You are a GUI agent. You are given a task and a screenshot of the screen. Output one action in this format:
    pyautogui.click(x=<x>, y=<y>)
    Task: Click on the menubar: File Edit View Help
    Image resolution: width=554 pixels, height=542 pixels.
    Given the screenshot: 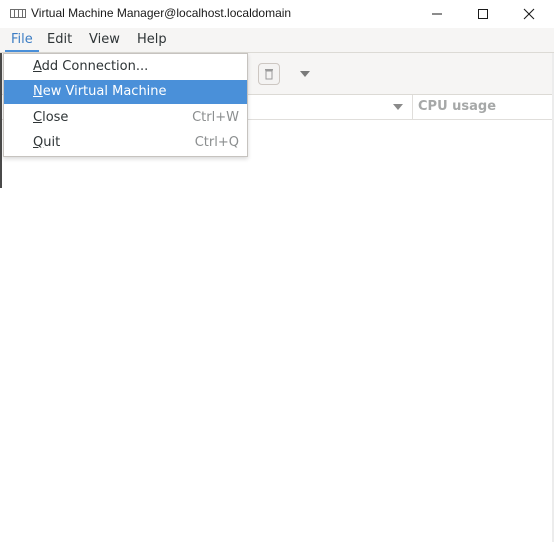 What is the action you would take?
    pyautogui.click(x=277, y=40)
    